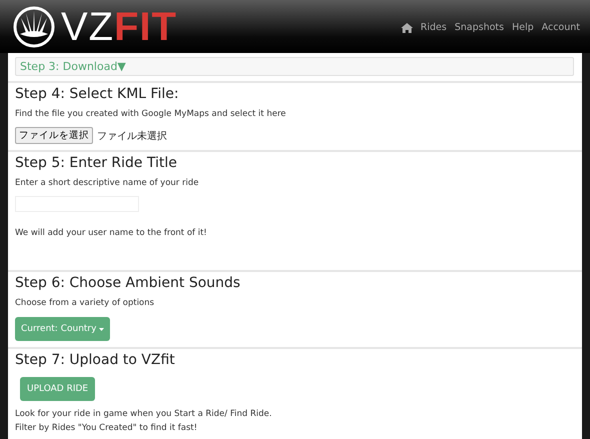 Image resolution: width=590 pixels, height=439 pixels. What do you see at coordinates (406, 27) in the screenshot?
I see `home-icon` at bounding box center [406, 27].